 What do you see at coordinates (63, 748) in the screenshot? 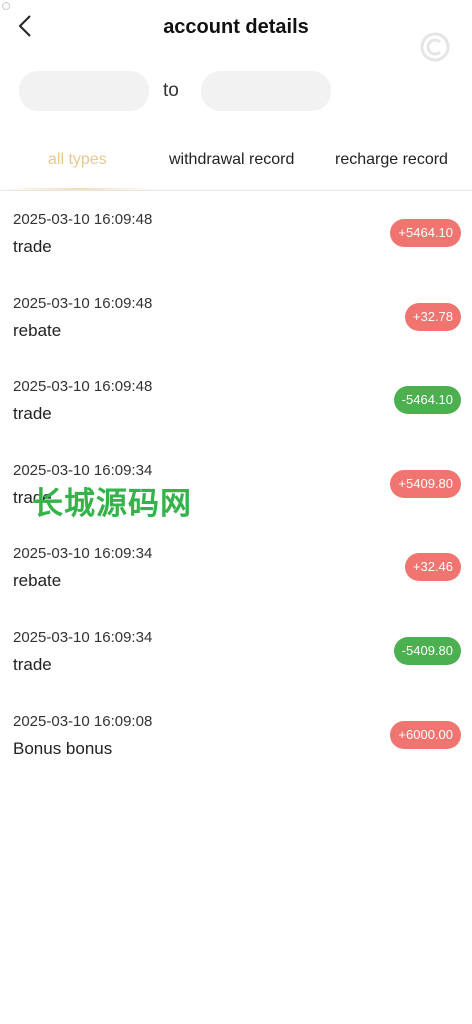
I see `record-type: Bonus bonus` at bounding box center [63, 748].